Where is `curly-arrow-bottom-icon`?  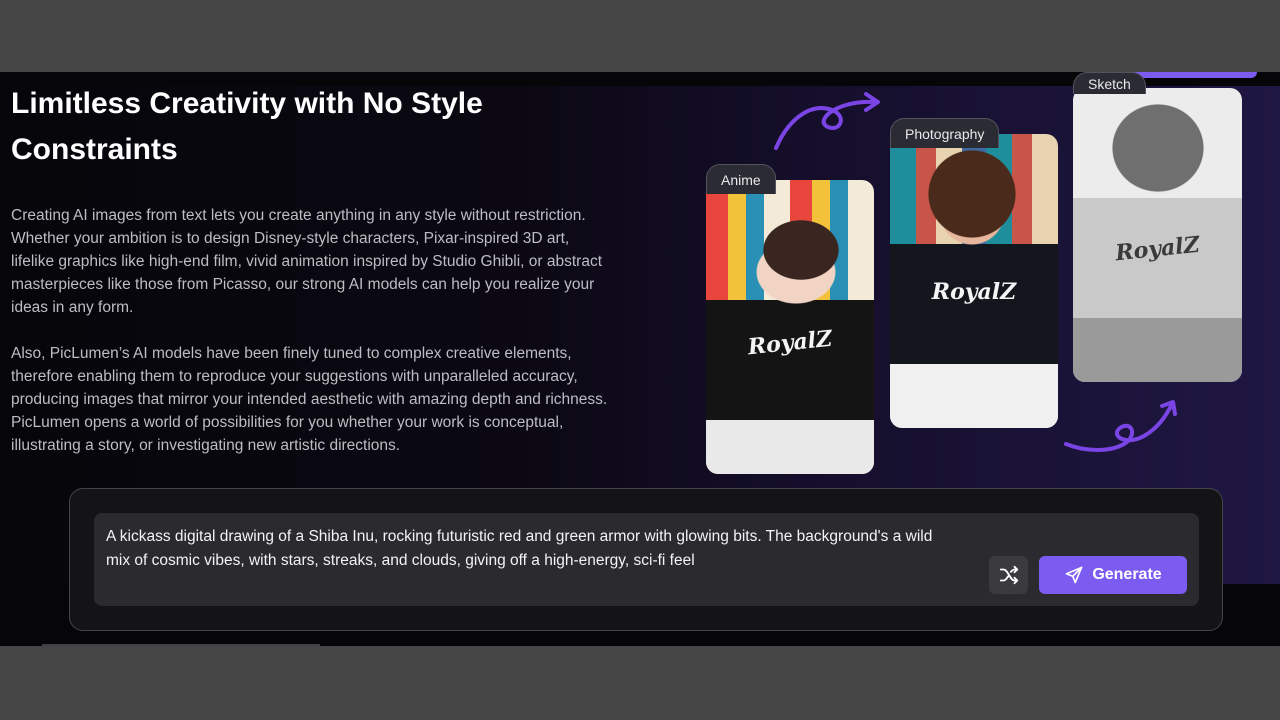
curly-arrow-bottom-icon is located at coordinates (1120, 426).